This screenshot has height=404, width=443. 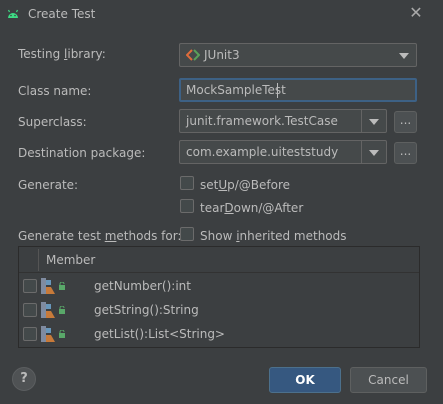 What do you see at coordinates (273, 236) in the screenshot?
I see `show-inherited-label: Show inherited methods` at bounding box center [273, 236].